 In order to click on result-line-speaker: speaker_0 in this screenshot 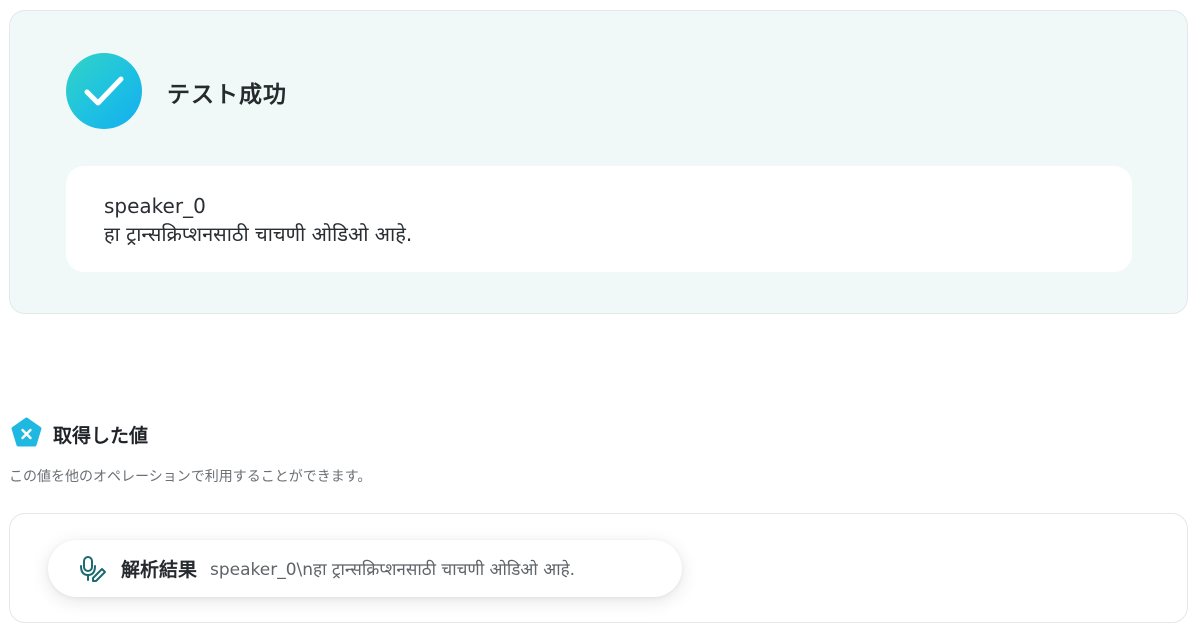, I will do `click(155, 206)`.